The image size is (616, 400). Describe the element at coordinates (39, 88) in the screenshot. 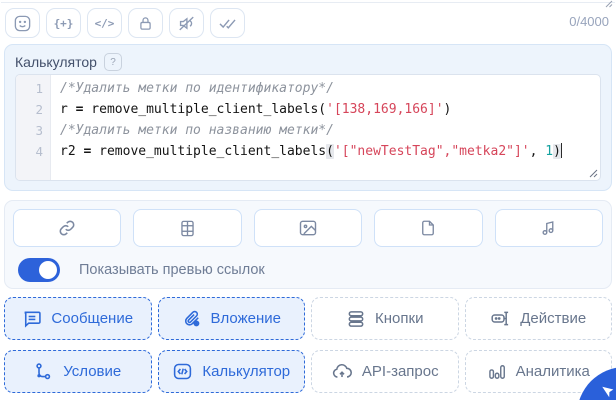

I see `line-number: 1` at that location.